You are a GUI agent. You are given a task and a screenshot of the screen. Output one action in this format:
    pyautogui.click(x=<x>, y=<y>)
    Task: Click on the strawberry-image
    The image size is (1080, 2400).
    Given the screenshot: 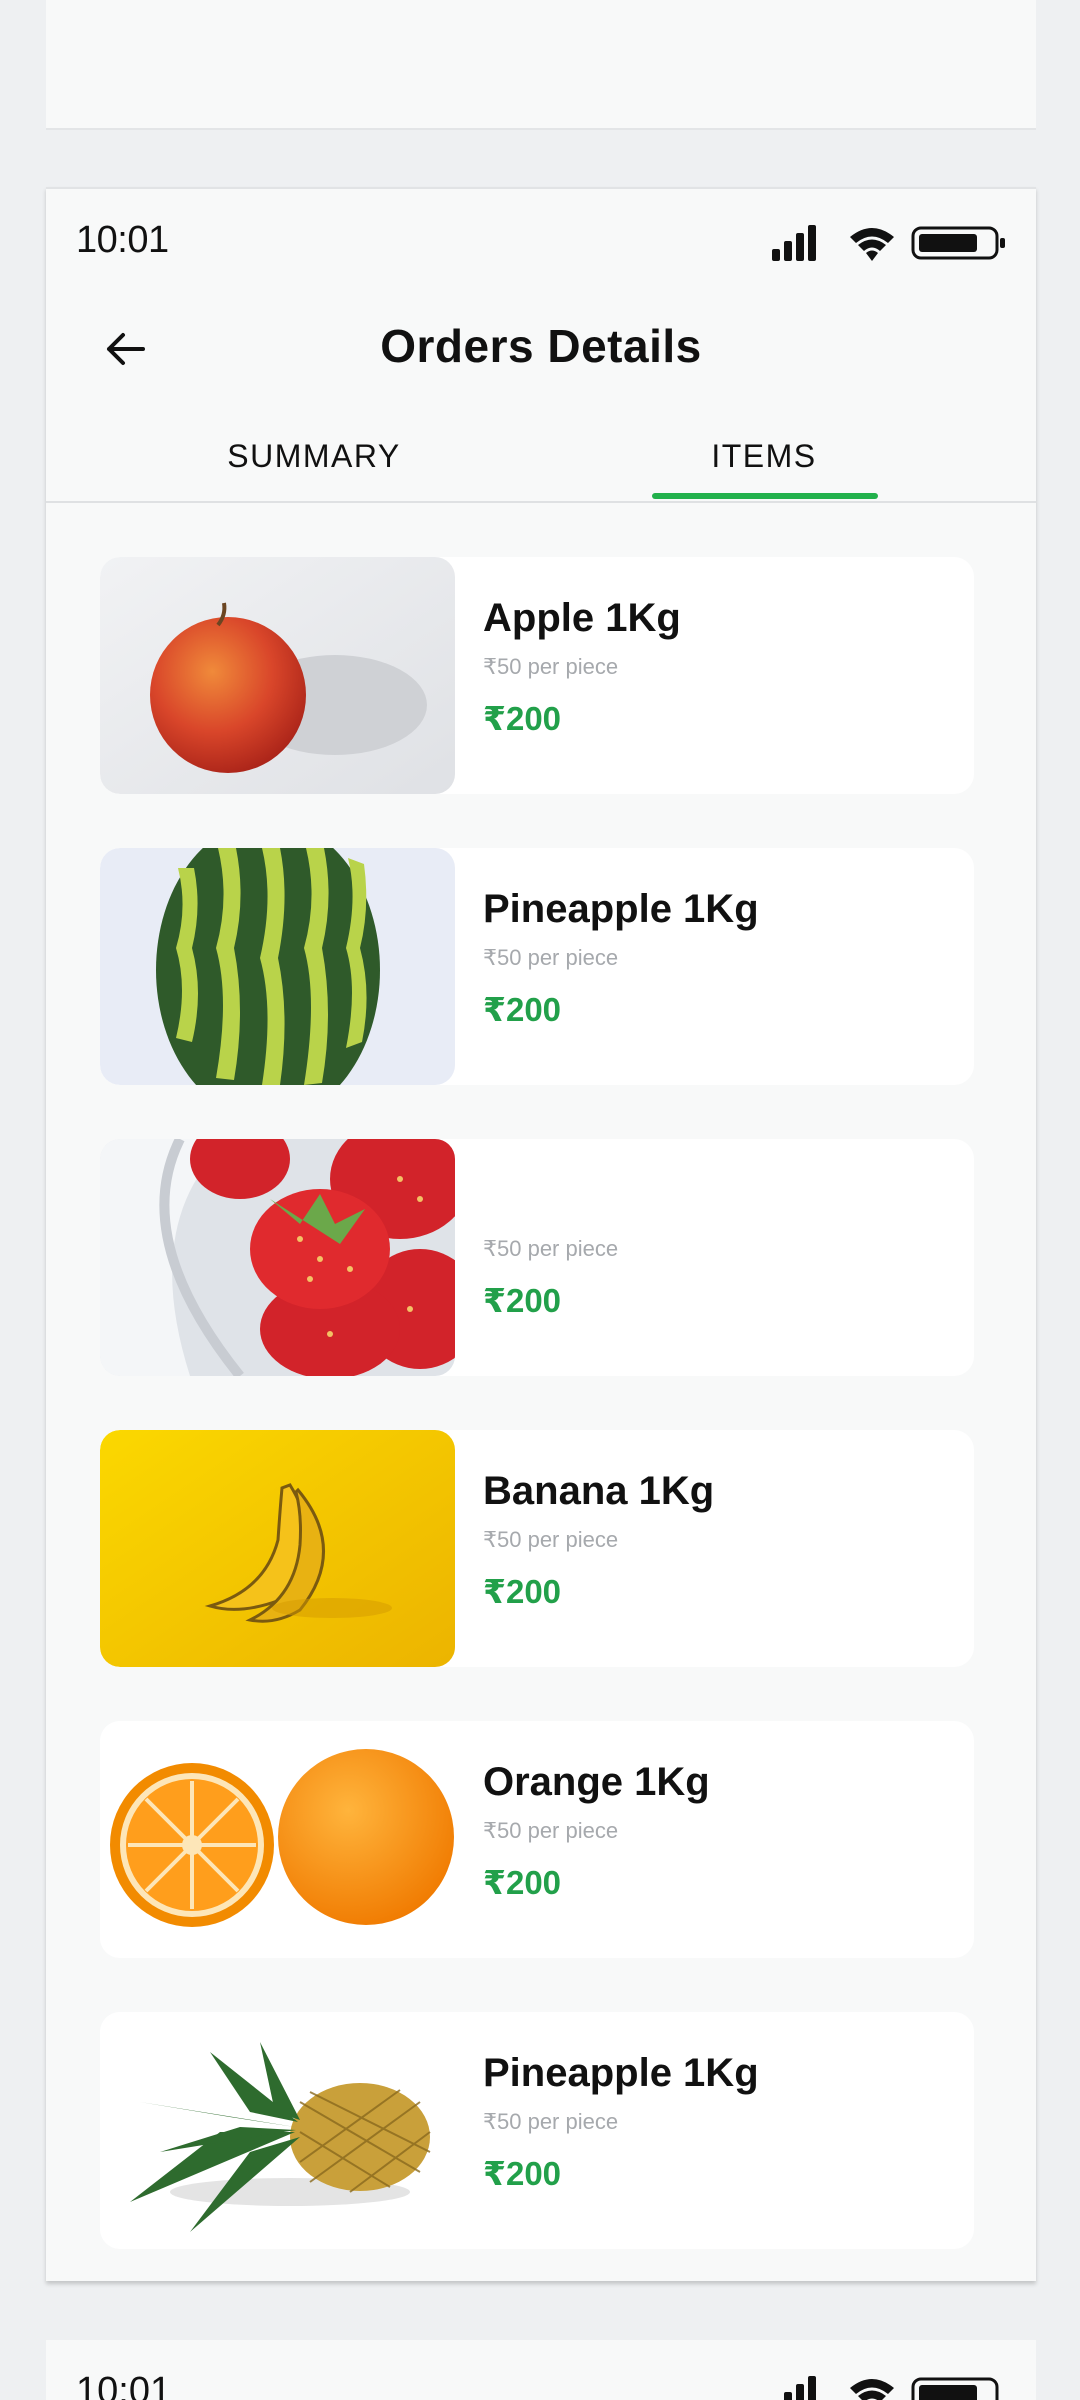 What is the action you would take?
    pyautogui.click(x=277, y=1257)
    